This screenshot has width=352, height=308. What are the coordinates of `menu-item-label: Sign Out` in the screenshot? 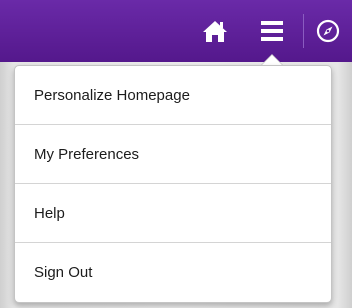 It's located at (63, 272).